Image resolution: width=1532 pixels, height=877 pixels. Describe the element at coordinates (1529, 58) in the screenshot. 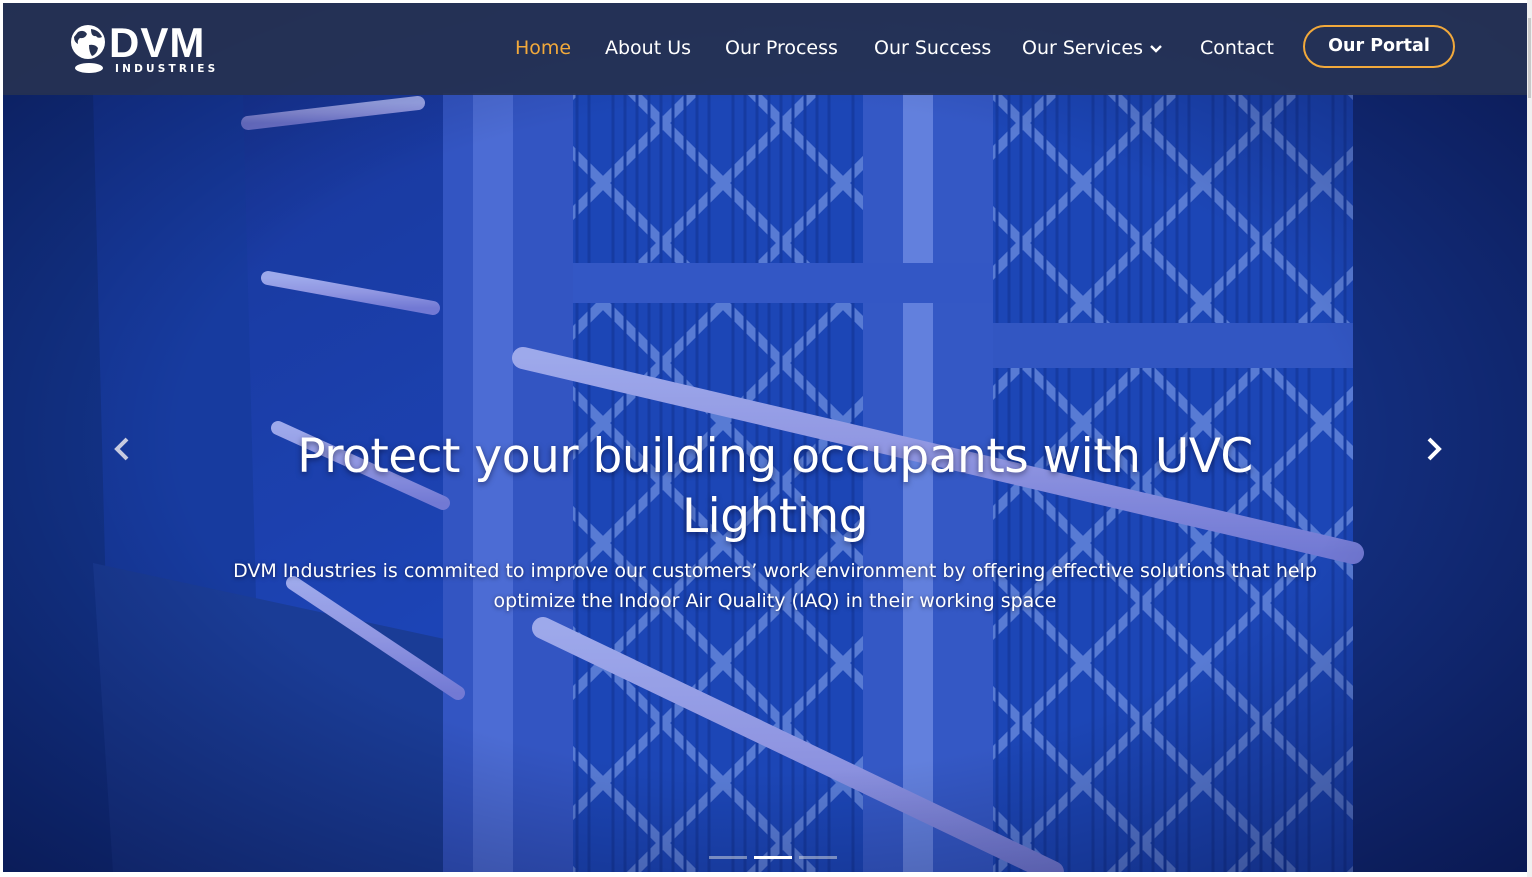

I see `scrollbar-thumb` at that location.